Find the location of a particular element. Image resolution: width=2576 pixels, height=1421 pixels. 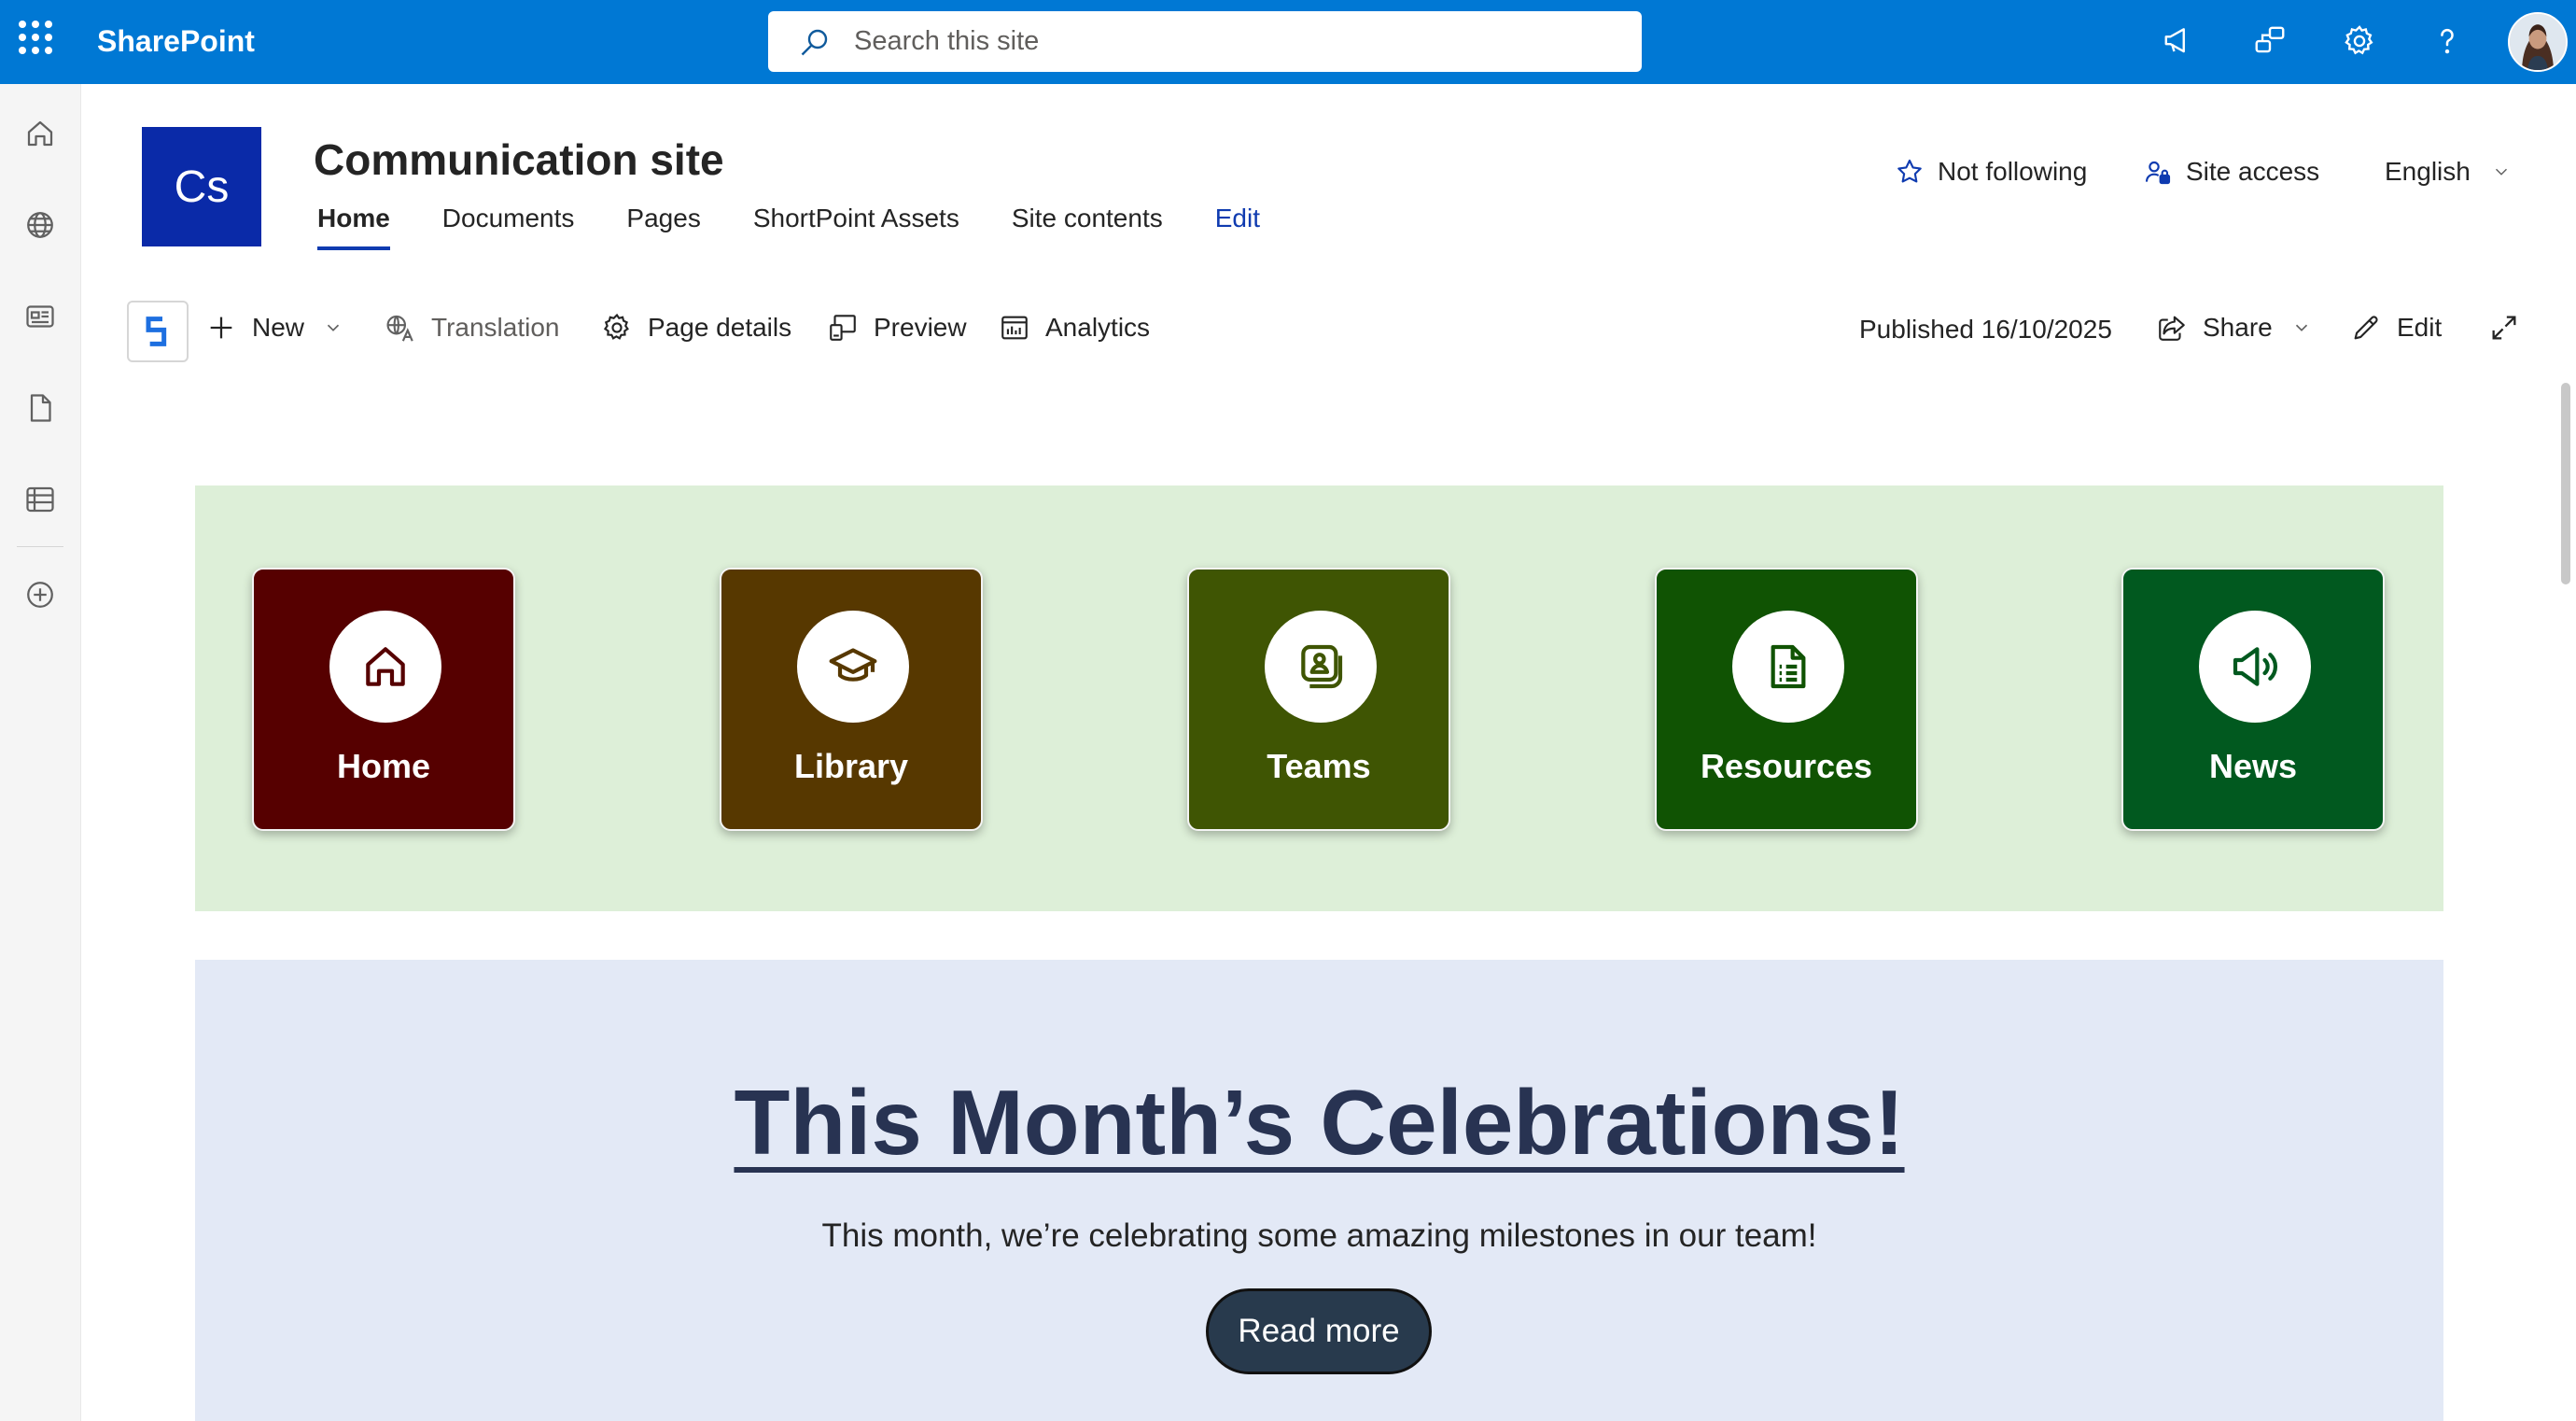

left-rail is located at coordinates (40, 753).